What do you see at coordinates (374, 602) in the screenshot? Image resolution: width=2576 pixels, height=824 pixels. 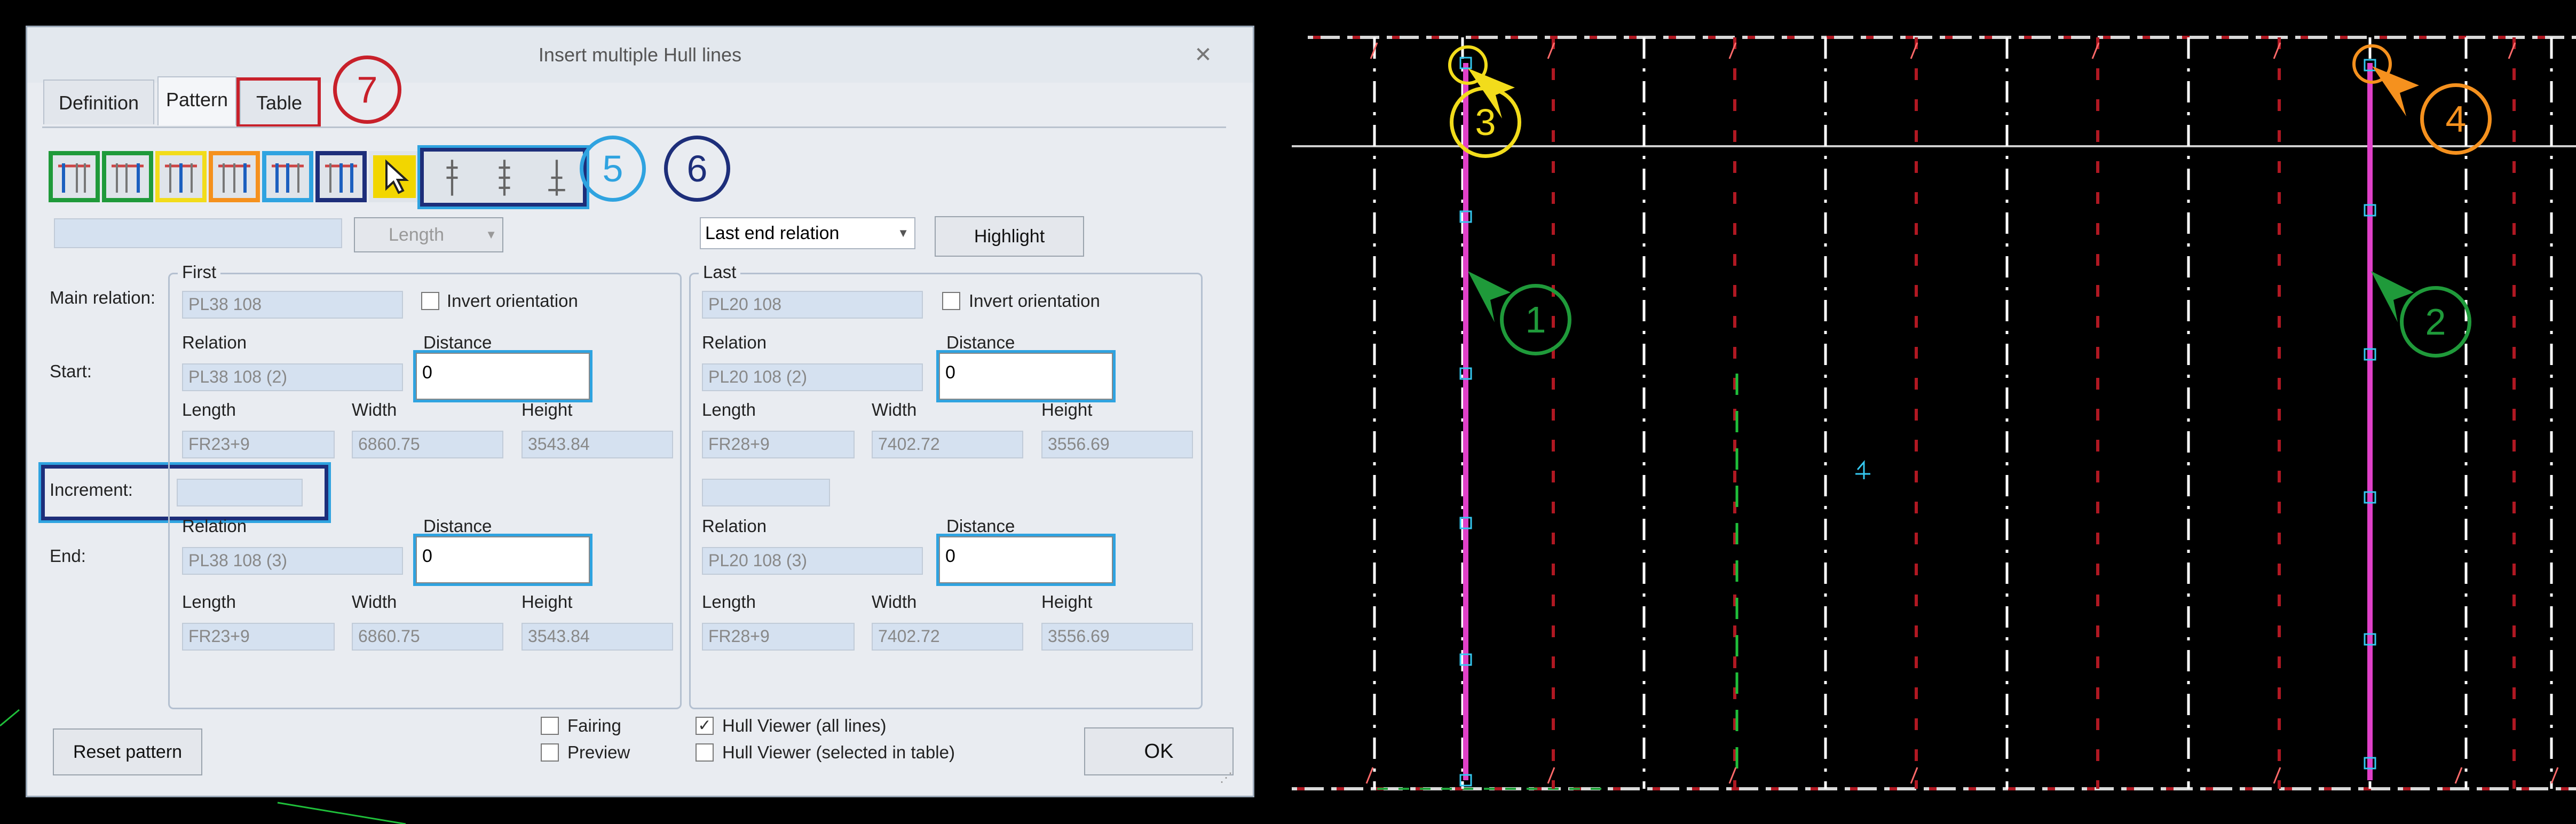 I see `first-end-width-label: Width` at bounding box center [374, 602].